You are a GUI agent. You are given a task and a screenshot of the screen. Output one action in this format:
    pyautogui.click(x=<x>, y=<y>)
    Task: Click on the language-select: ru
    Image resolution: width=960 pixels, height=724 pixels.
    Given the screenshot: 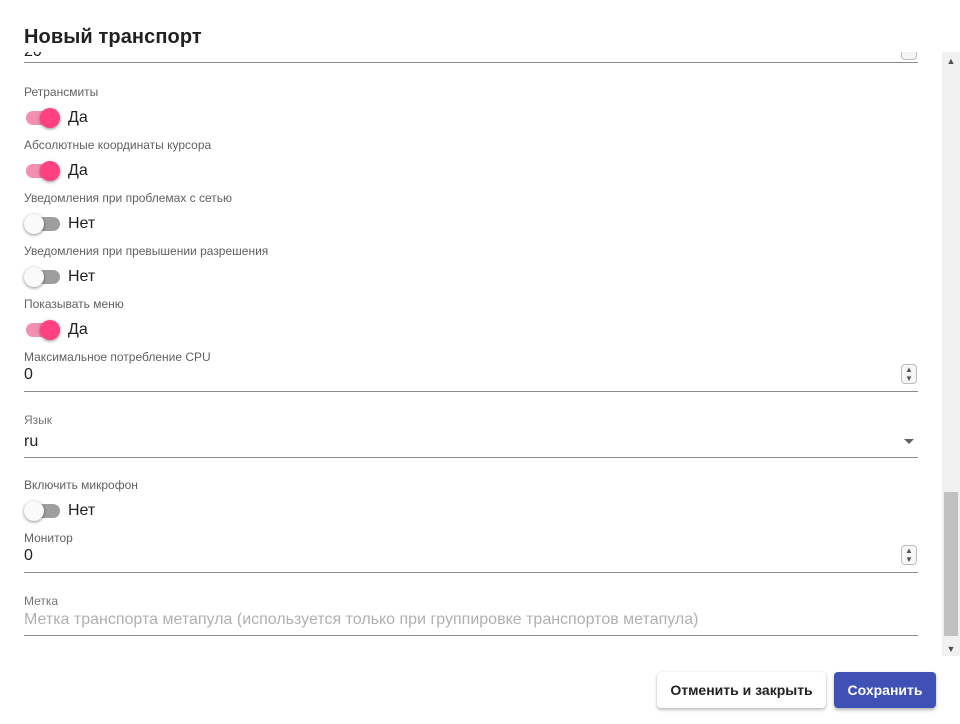 What is the action you would take?
    pyautogui.click(x=471, y=443)
    